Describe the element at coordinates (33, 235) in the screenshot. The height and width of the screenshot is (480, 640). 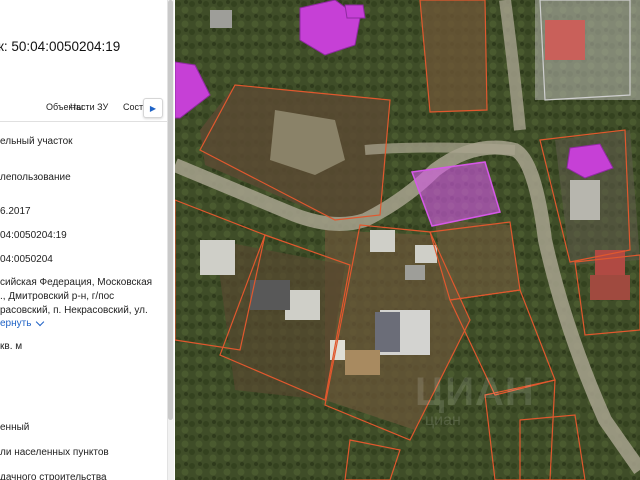
I see `cadastral-number-value: 04:0050204:19` at that location.